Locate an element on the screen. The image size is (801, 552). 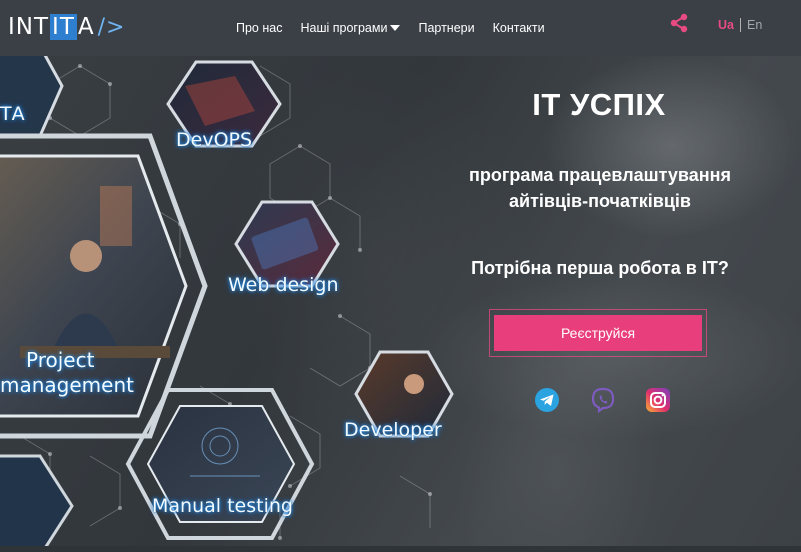
hex-label-data: ТА is located at coordinates (12, 114).